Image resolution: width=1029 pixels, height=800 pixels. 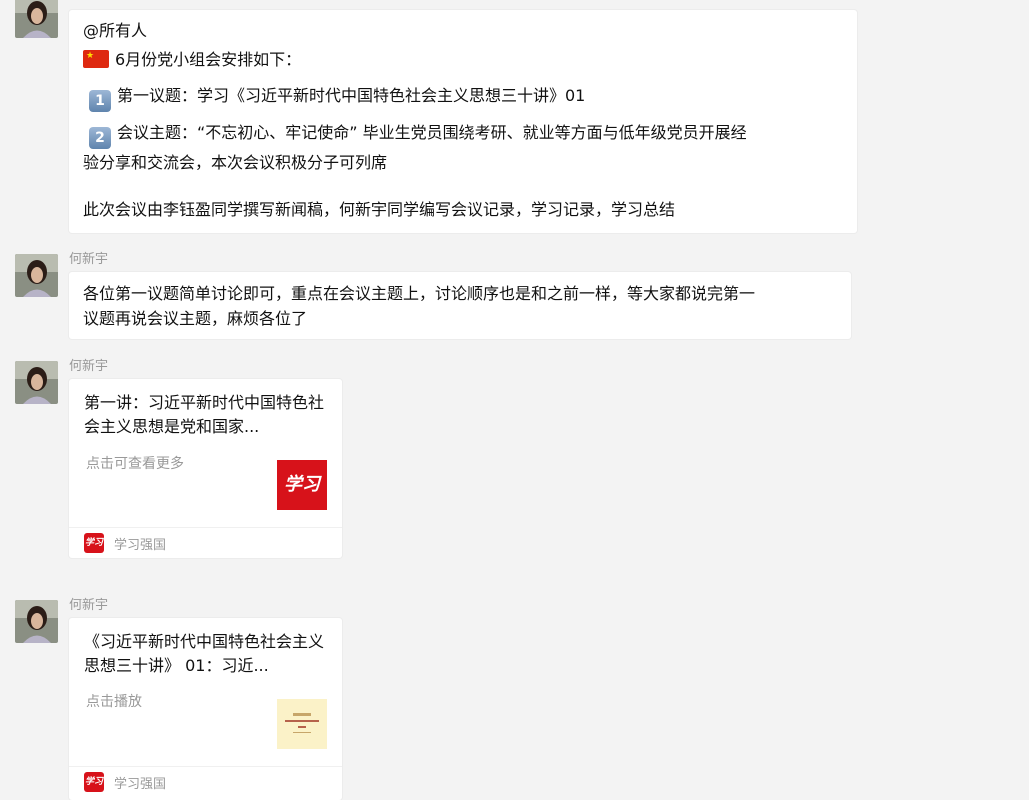 I want to click on keycap-2-icon: 2, so click(x=100, y=138).